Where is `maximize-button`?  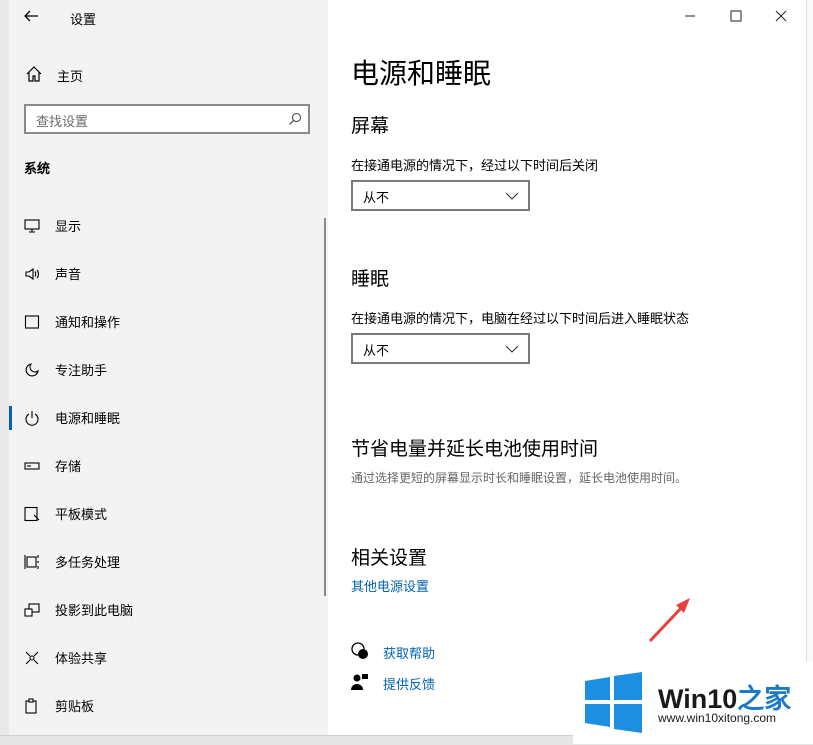 maximize-button is located at coordinates (736, 18).